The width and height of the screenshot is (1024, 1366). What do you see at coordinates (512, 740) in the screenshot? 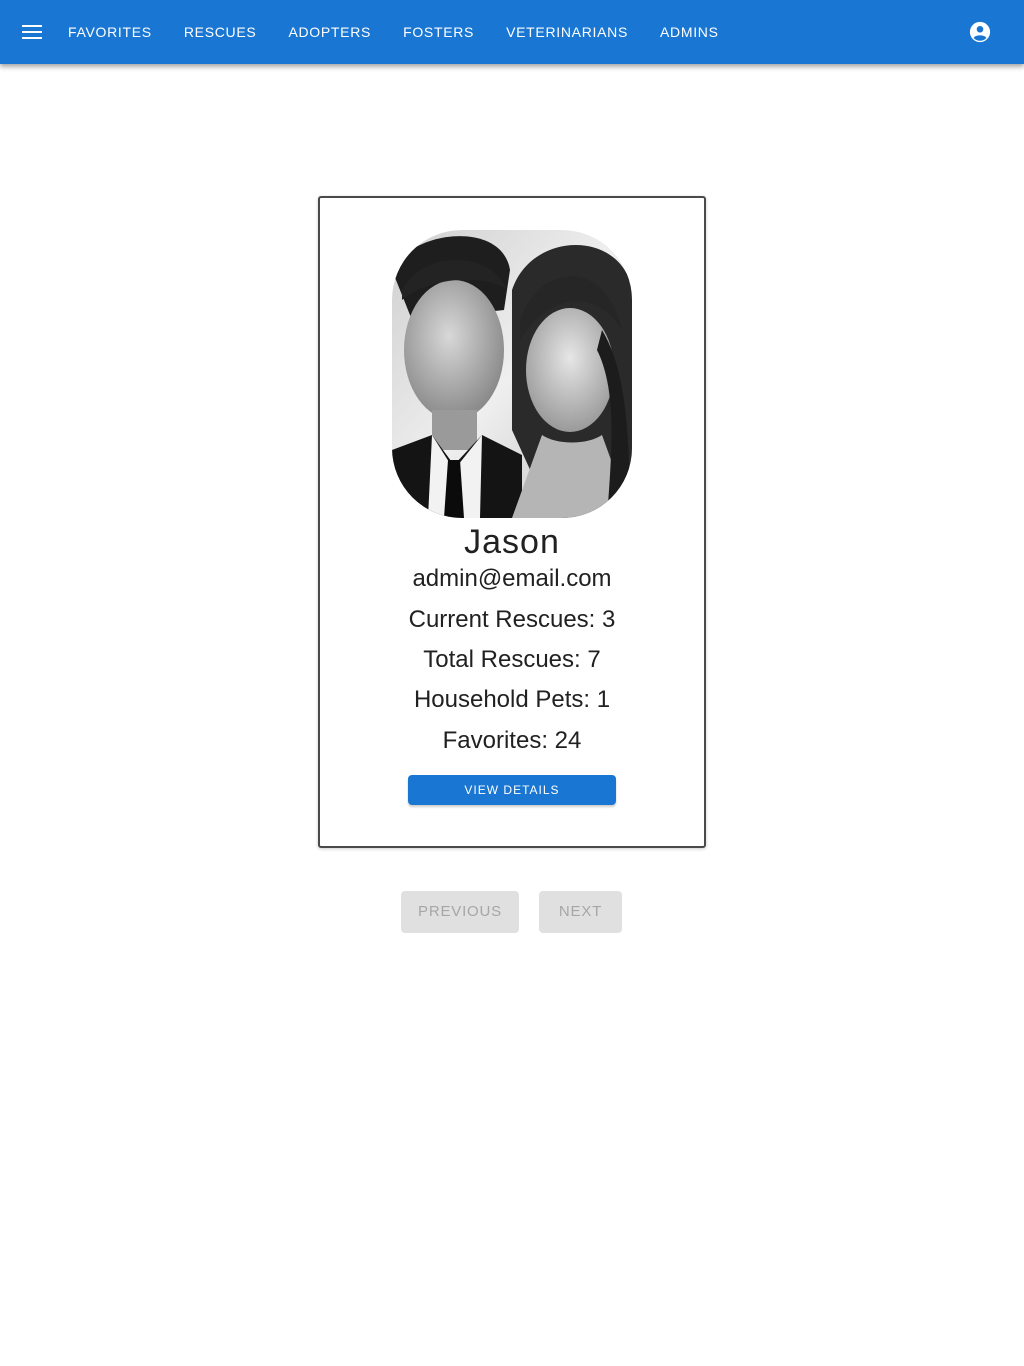
I see `favorites-count: Favorites: 24` at bounding box center [512, 740].